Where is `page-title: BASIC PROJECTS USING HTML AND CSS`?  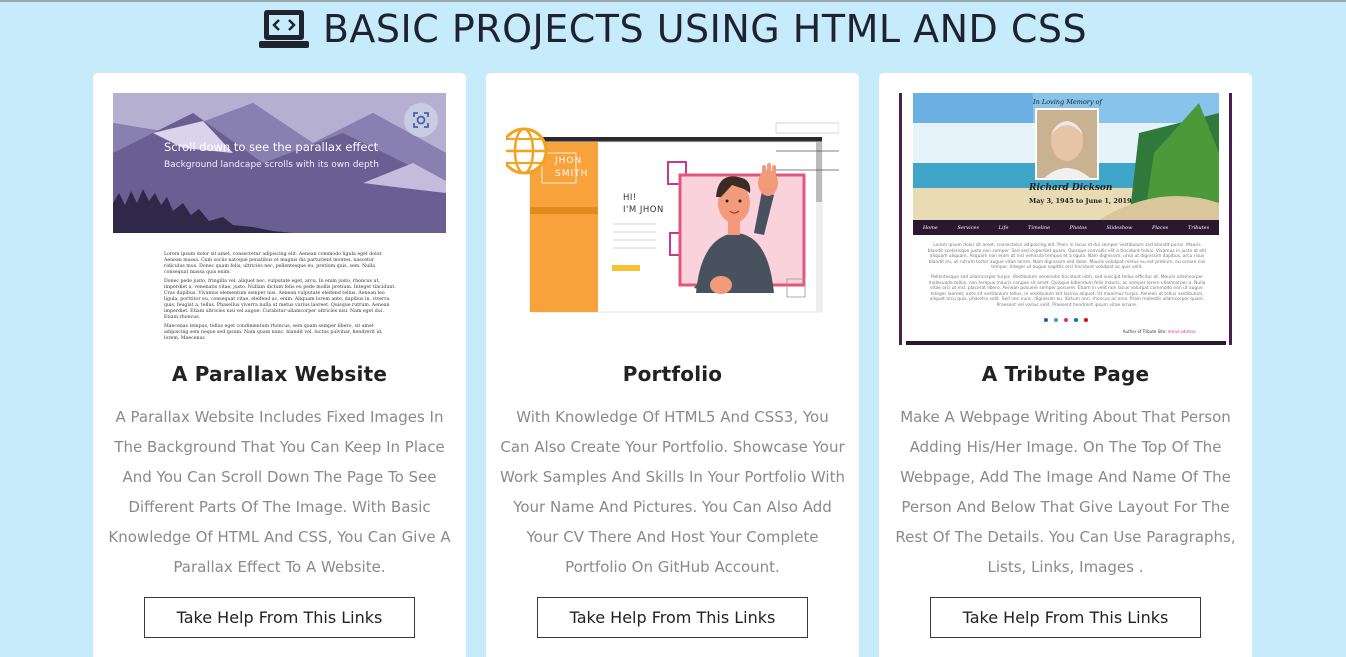
page-title: BASIC PROJECTS USING HTML AND CSS is located at coordinates (705, 29).